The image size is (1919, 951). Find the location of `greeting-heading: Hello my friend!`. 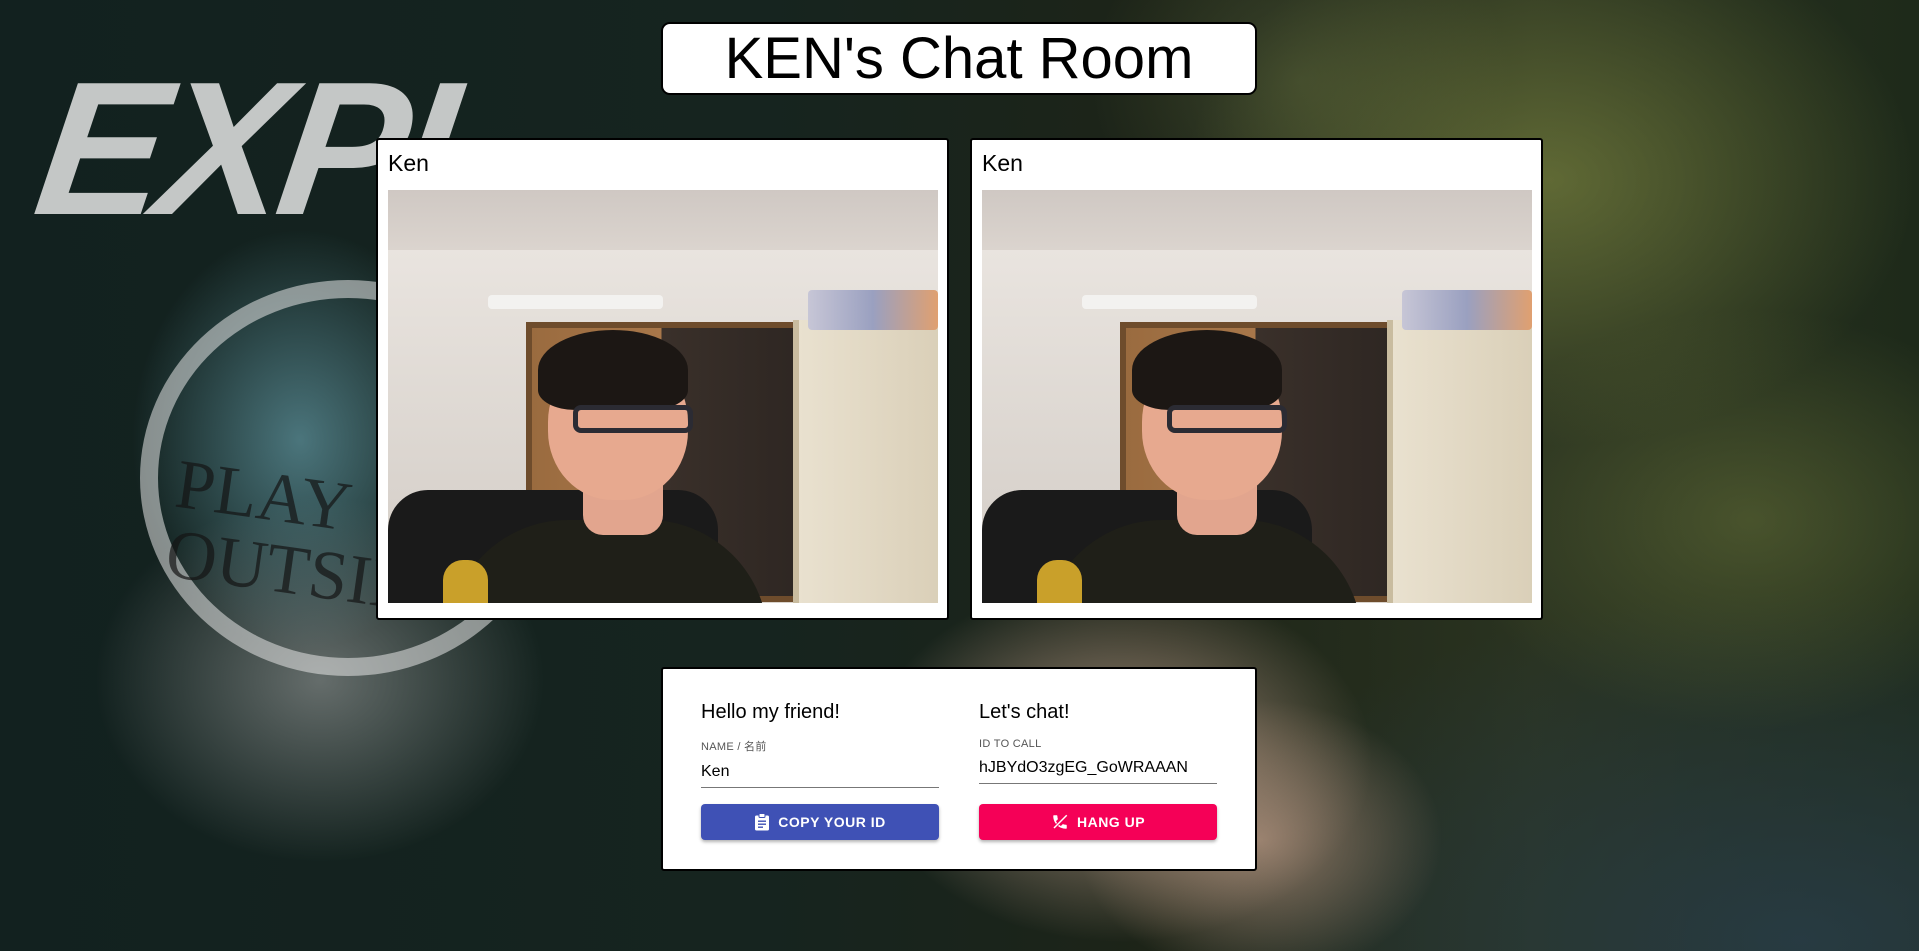

greeting-heading: Hello my friend! is located at coordinates (770, 712).